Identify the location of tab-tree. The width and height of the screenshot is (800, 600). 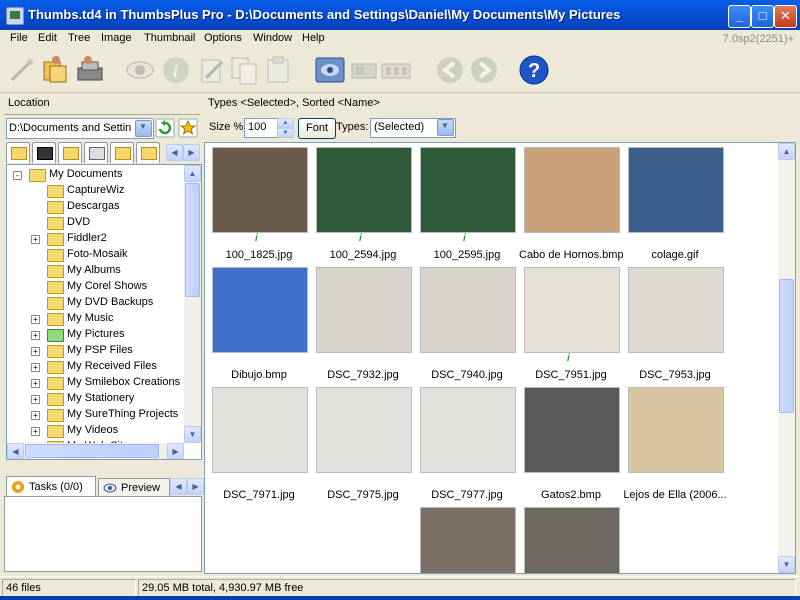
(18, 152).